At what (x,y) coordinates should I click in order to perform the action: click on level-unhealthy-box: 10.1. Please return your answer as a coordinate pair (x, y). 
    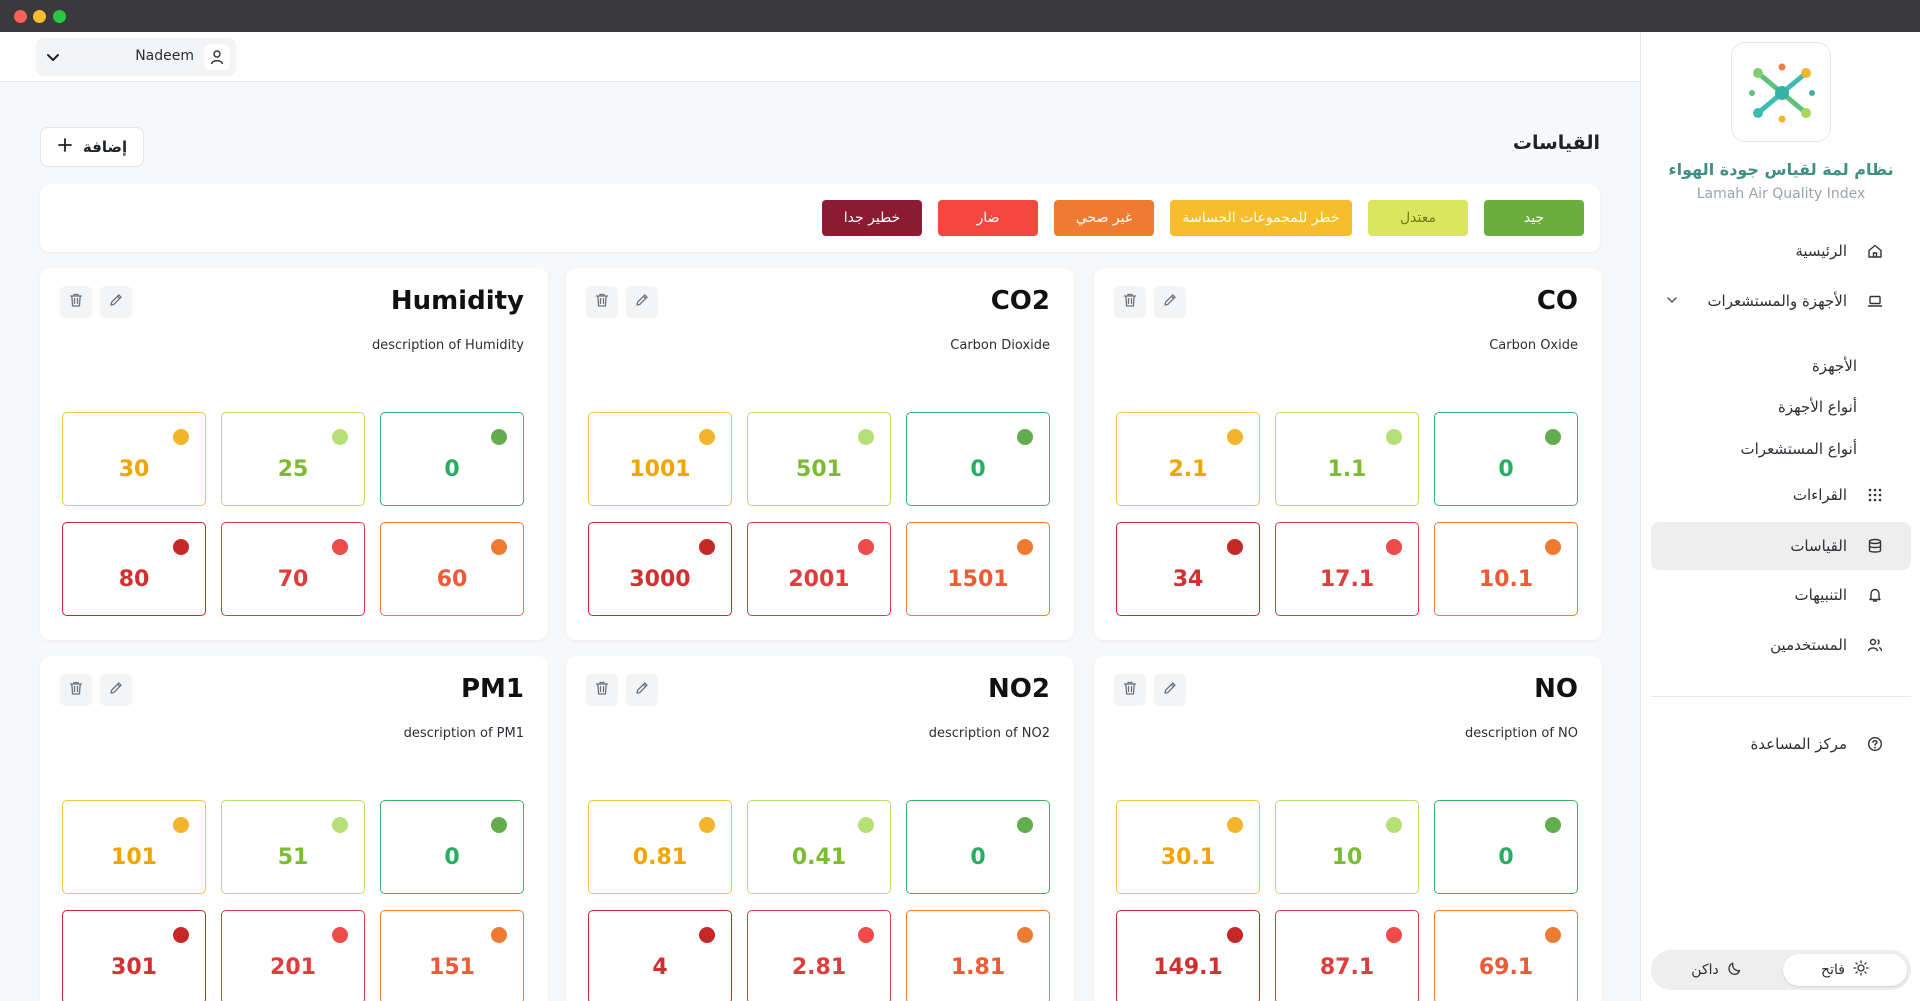
    Looking at the image, I should click on (1506, 569).